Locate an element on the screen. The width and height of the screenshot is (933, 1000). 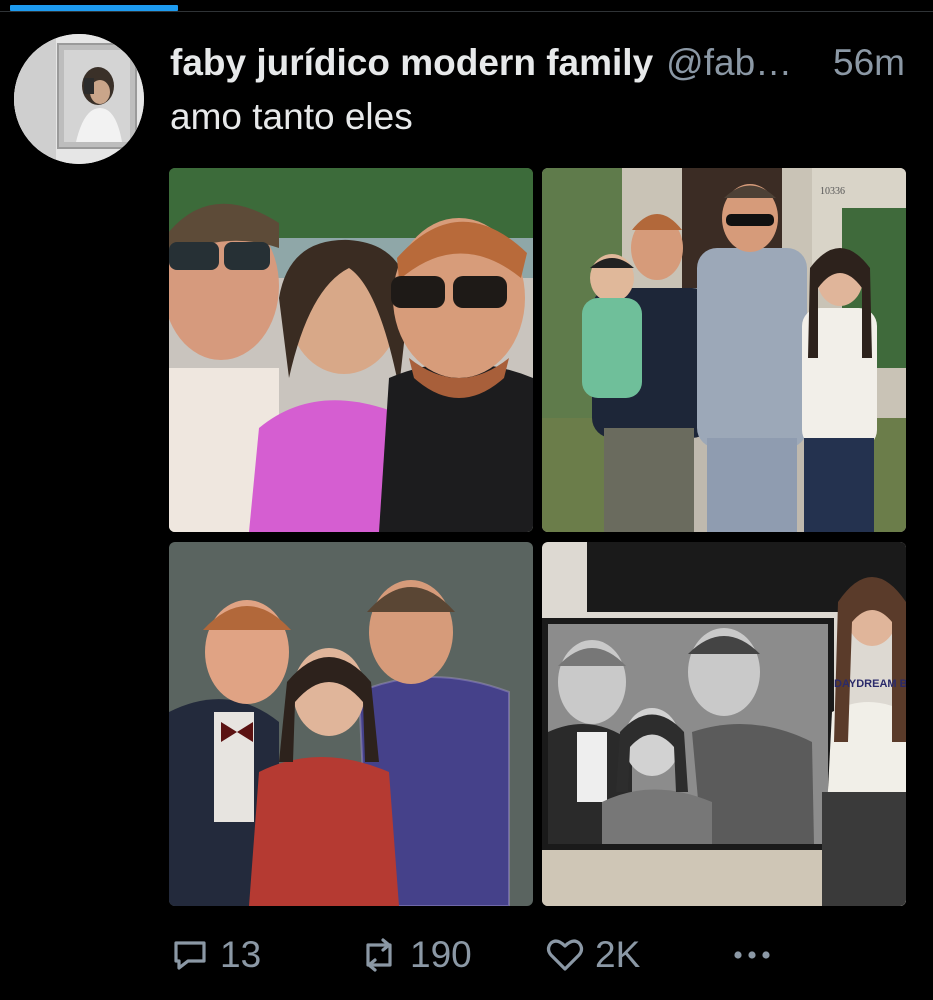
shirt-text: DAYDREAM BELIEVER is located at coordinates (870, 684).